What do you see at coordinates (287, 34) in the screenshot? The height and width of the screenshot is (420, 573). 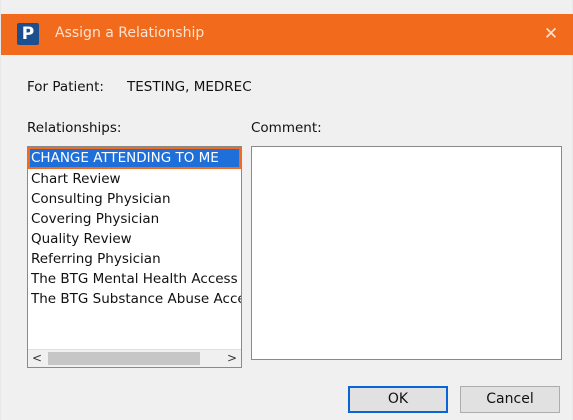 I see `title-bar: P Assign a Relationship ✕` at bounding box center [287, 34].